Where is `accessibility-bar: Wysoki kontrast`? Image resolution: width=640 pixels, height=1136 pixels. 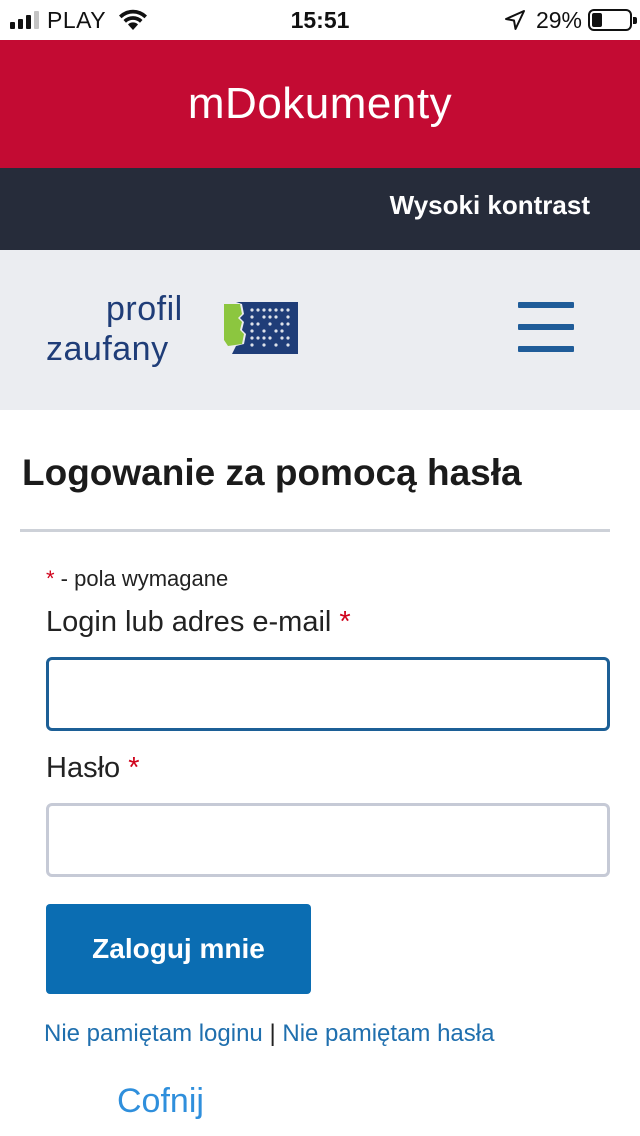
accessibility-bar: Wysoki kontrast is located at coordinates (320, 209).